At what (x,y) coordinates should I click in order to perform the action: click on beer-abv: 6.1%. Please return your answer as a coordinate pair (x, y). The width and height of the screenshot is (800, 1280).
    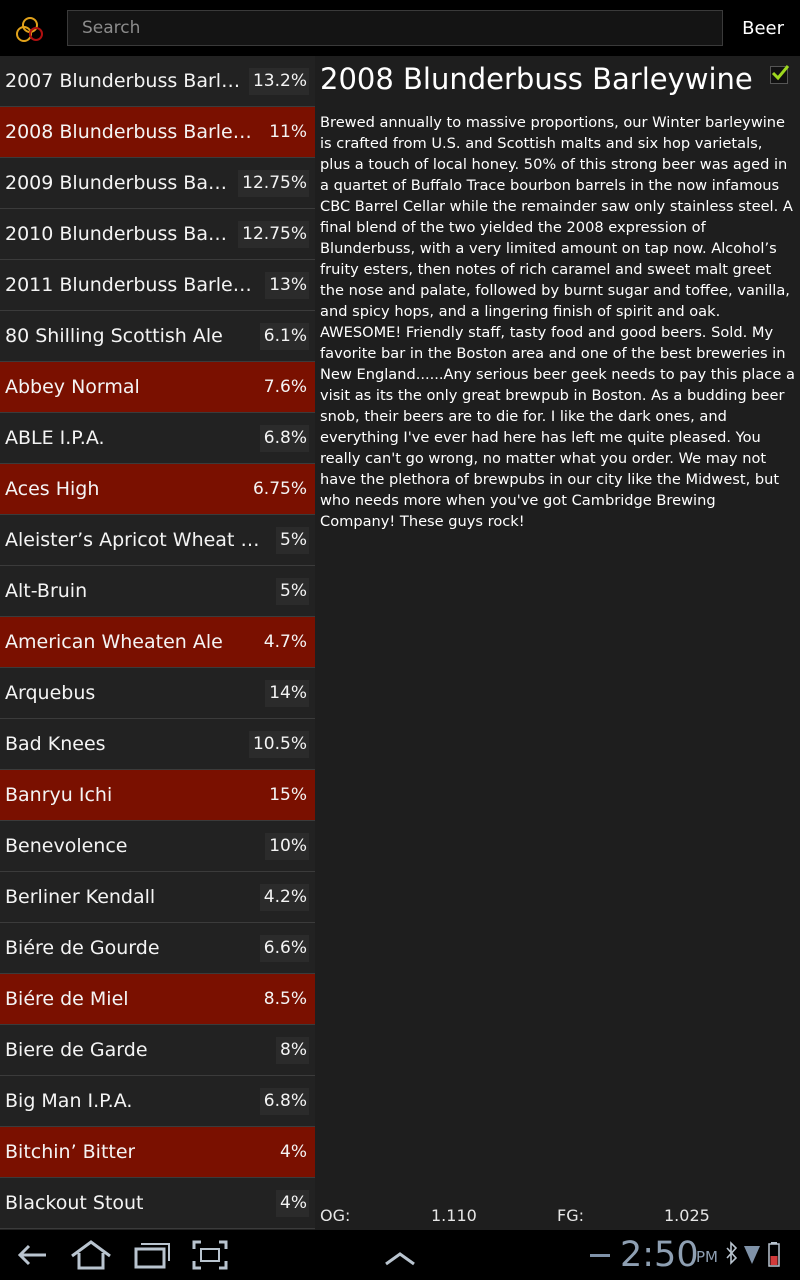
    Looking at the image, I should click on (284, 336).